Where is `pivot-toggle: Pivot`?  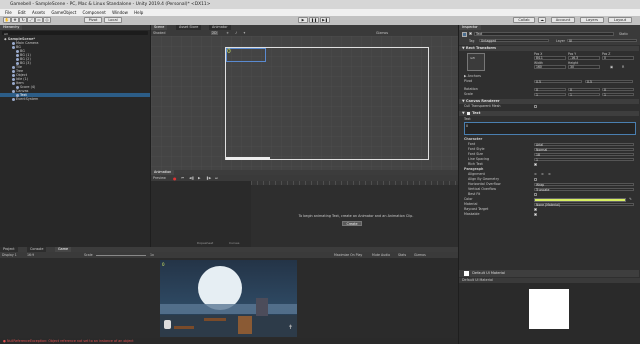 pivot-toggle: Pivot is located at coordinates (93, 20).